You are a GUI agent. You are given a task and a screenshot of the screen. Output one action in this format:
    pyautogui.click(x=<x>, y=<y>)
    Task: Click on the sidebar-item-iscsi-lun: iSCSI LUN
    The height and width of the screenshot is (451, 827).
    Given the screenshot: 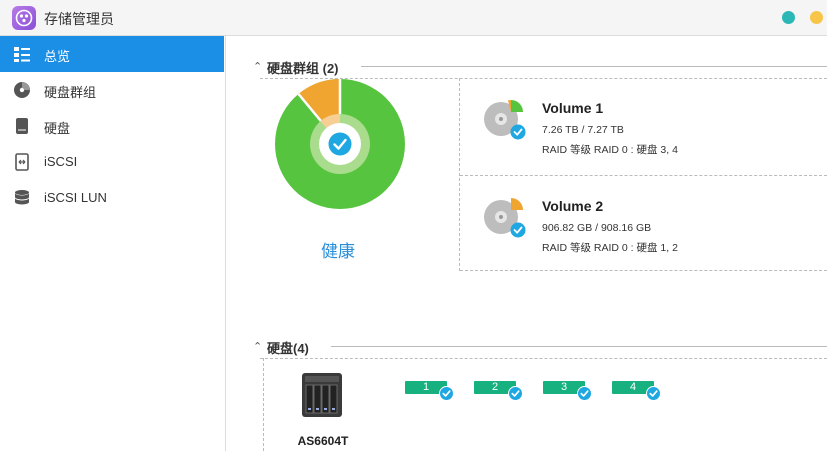 What is the action you would take?
    pyautogui.click(x=112, y=198)
    